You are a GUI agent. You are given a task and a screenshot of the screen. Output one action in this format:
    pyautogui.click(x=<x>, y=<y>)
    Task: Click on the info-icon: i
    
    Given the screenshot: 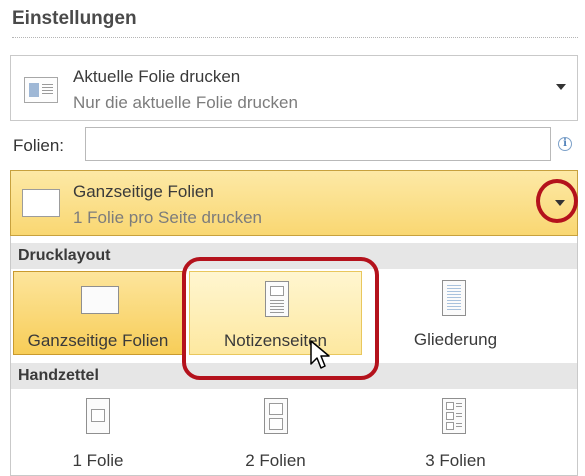 What is the action you would take?
    pyautogui.click(x=565, y=144)
    